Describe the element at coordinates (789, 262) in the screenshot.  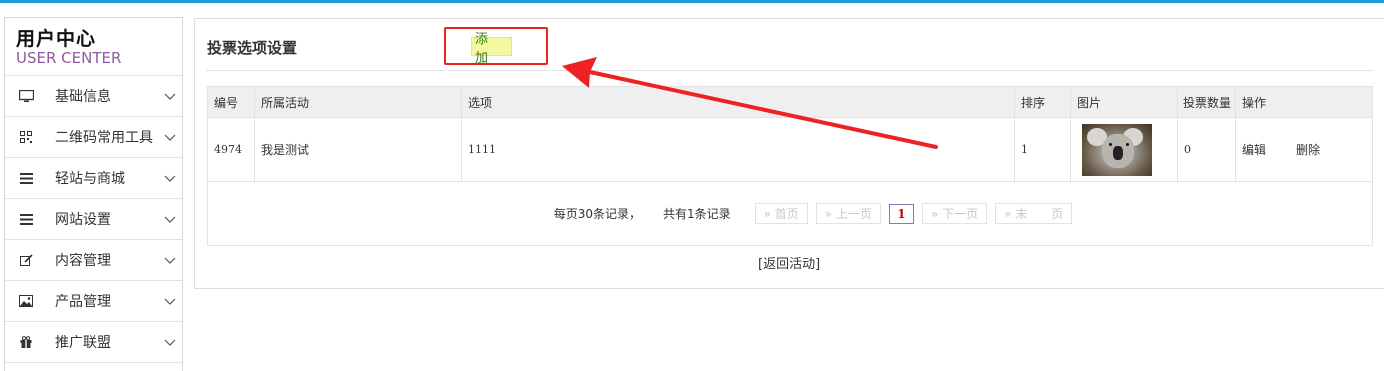
I see `back-to-activity-link: [返回活动]` at that location.